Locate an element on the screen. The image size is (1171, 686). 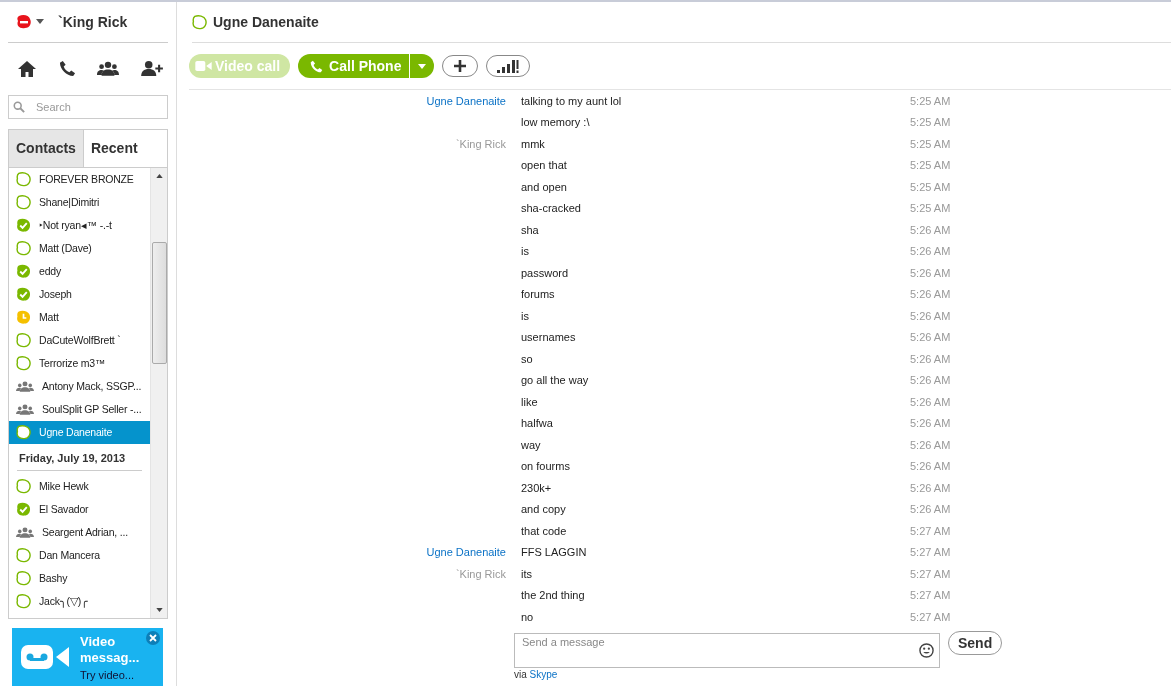
message-text: way is located at coordinates (531, 444).